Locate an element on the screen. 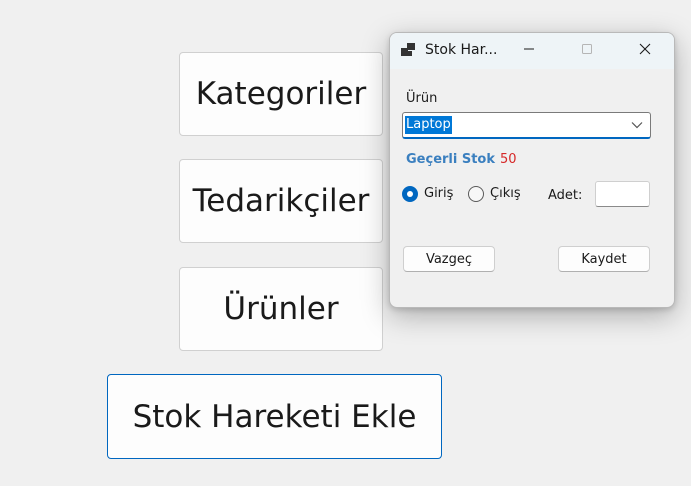 The image size is (691, 486). urunler-button: Ürünler is located at coordinates (281, 309).